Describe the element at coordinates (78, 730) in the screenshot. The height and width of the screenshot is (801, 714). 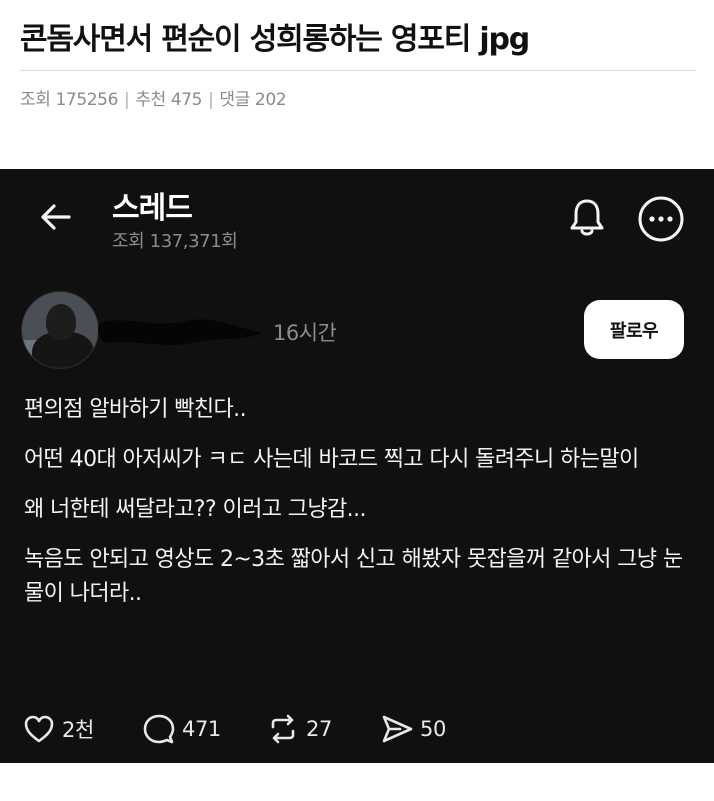
I see `like-count: 2천` at that location.